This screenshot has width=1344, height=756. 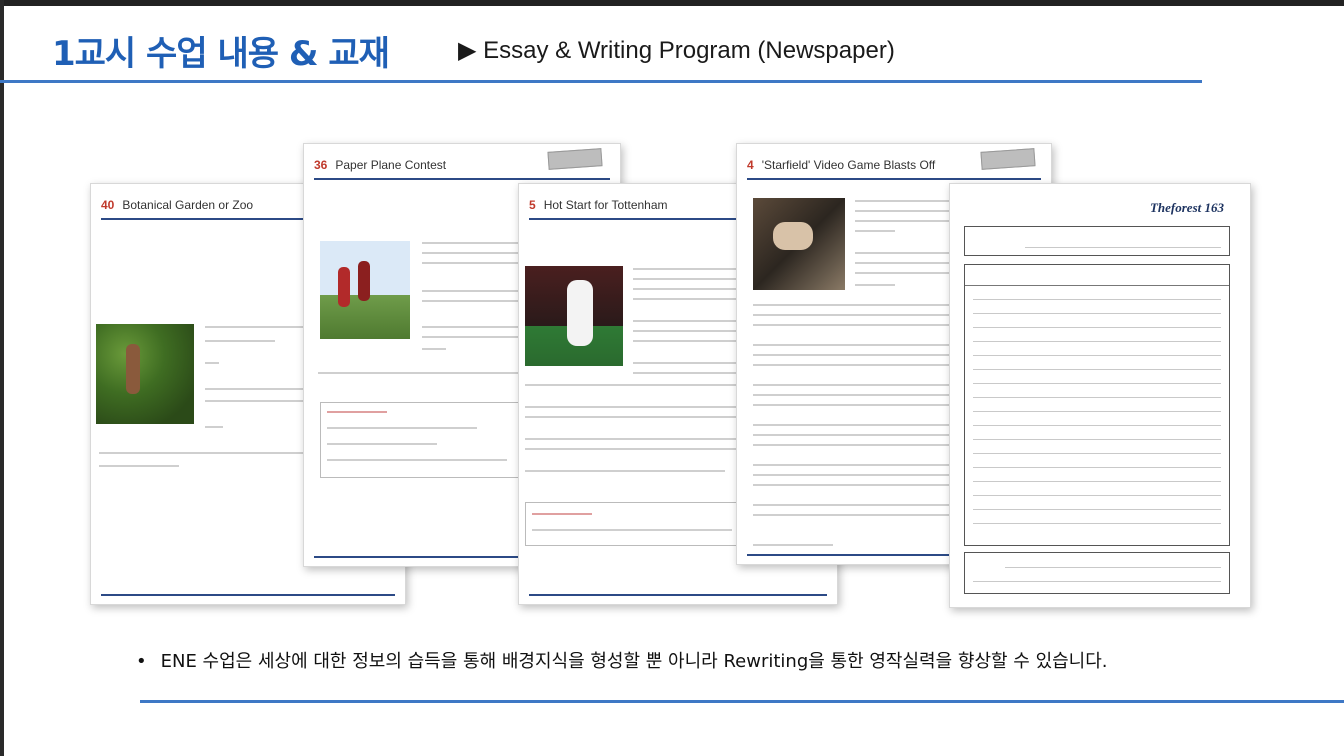 What do you see at coordinates (188, 205) in the screenshot?
I see `page-title: Botanical Garden or Zoo` at bounding box center [188, 205].